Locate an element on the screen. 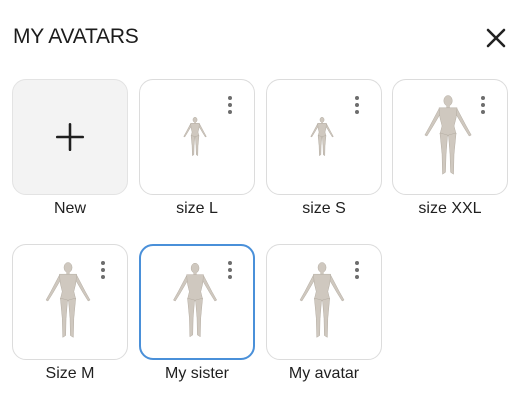 Image resolution: width=528 pixels, height=412 pixels. avatar-tile-size-m is located at coordinates (70, 302).